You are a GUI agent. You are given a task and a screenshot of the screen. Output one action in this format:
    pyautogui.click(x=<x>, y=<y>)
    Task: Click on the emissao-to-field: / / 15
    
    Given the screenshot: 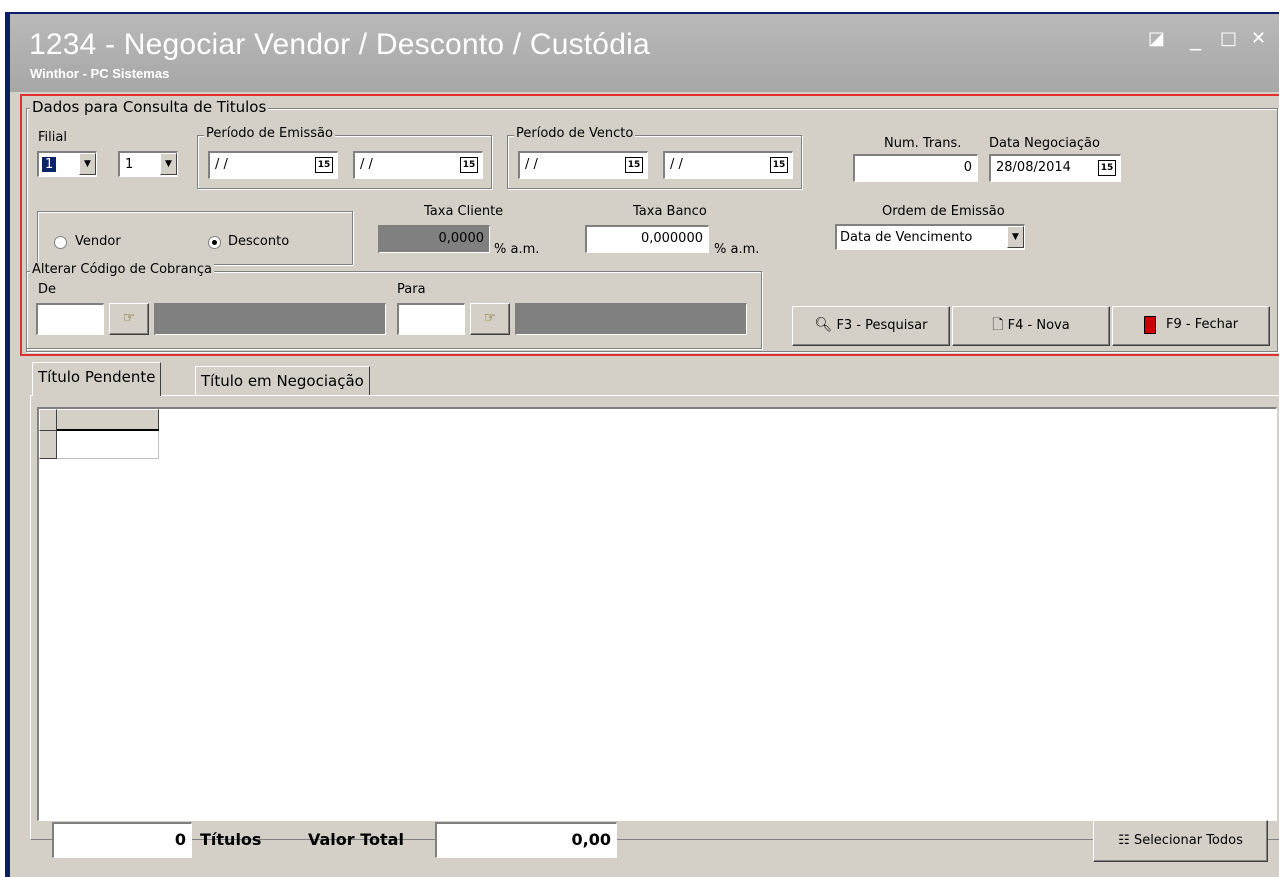 What is the action you would take?
    pyautogui.click(x=418, y=165)
    